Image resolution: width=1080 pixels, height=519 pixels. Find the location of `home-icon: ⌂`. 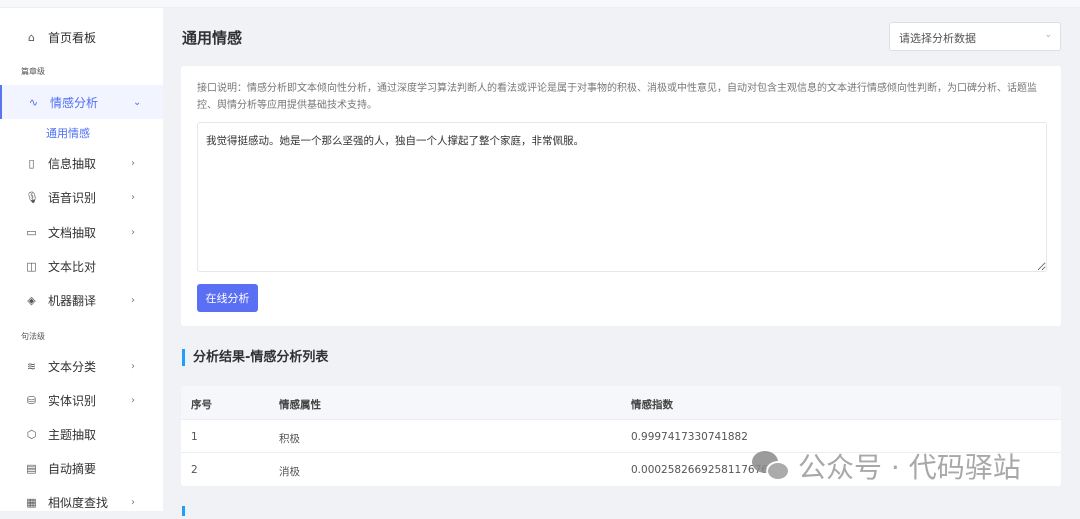

home-icon: ⌂ is located at coordinates (31, 37).